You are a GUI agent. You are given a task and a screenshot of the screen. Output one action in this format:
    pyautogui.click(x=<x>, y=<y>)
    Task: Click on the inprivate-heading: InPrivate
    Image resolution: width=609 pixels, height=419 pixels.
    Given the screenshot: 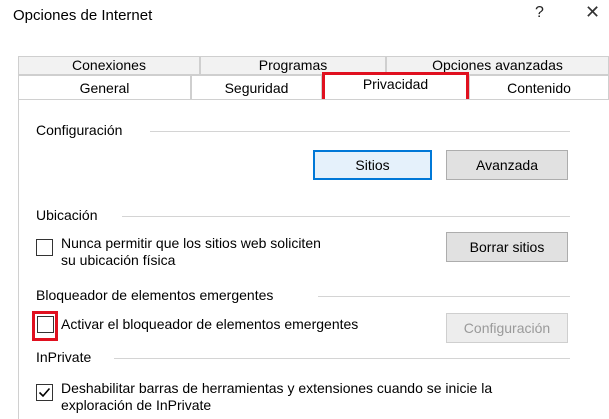 What is the action you would take?
    pyautogui.click(x=64, y=357)
    